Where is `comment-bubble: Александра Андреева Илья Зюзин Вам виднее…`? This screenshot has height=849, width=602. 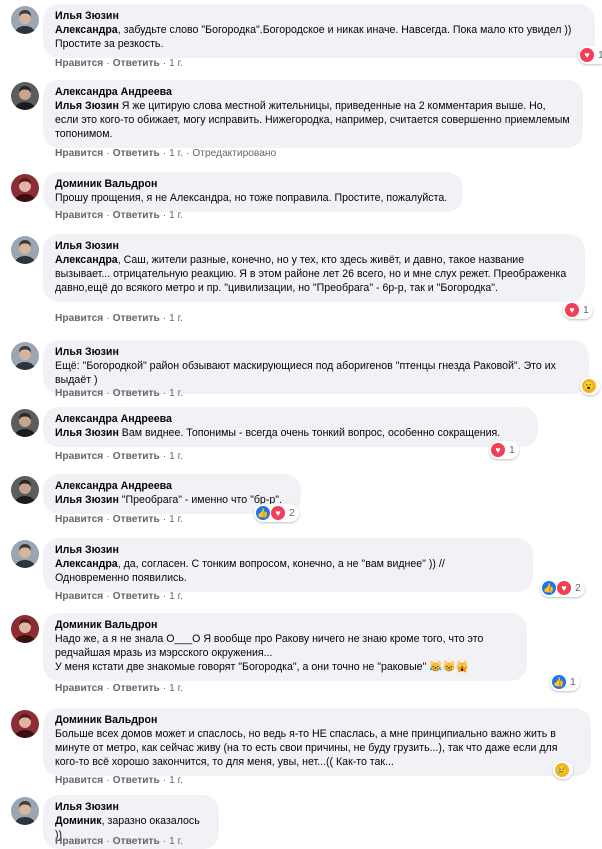 comment-bubble: Александра Андреева Илья Зюзин Вам виднее… is located at coordinates (290, 427).